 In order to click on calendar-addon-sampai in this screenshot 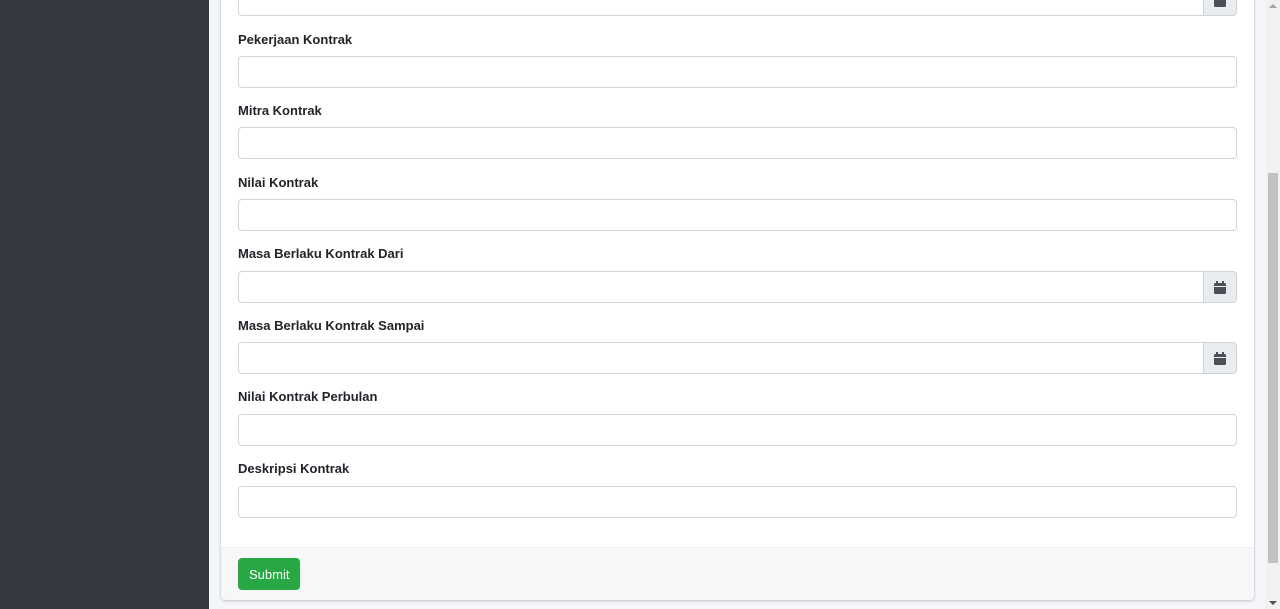, I will do `click(1220, 358)`.